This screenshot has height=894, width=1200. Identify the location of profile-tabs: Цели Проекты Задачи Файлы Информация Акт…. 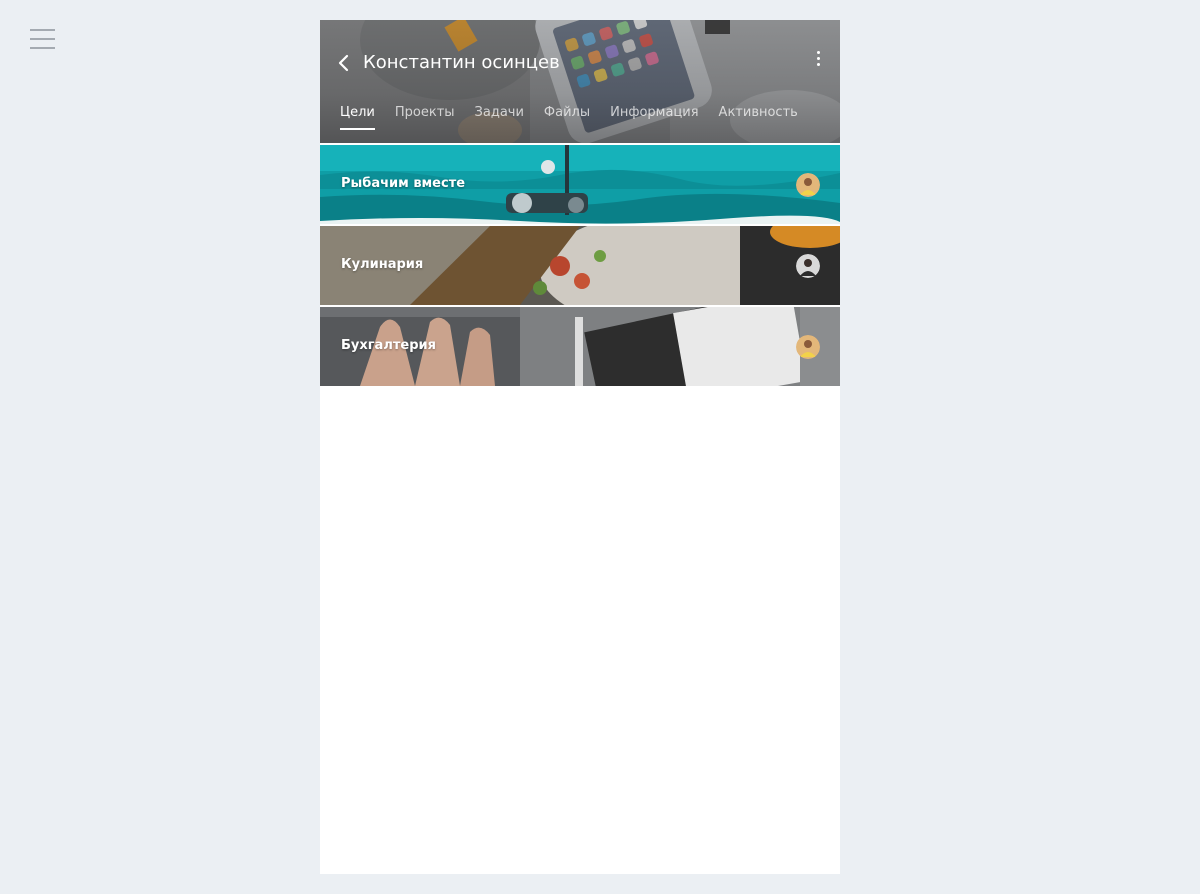
(579, 118).